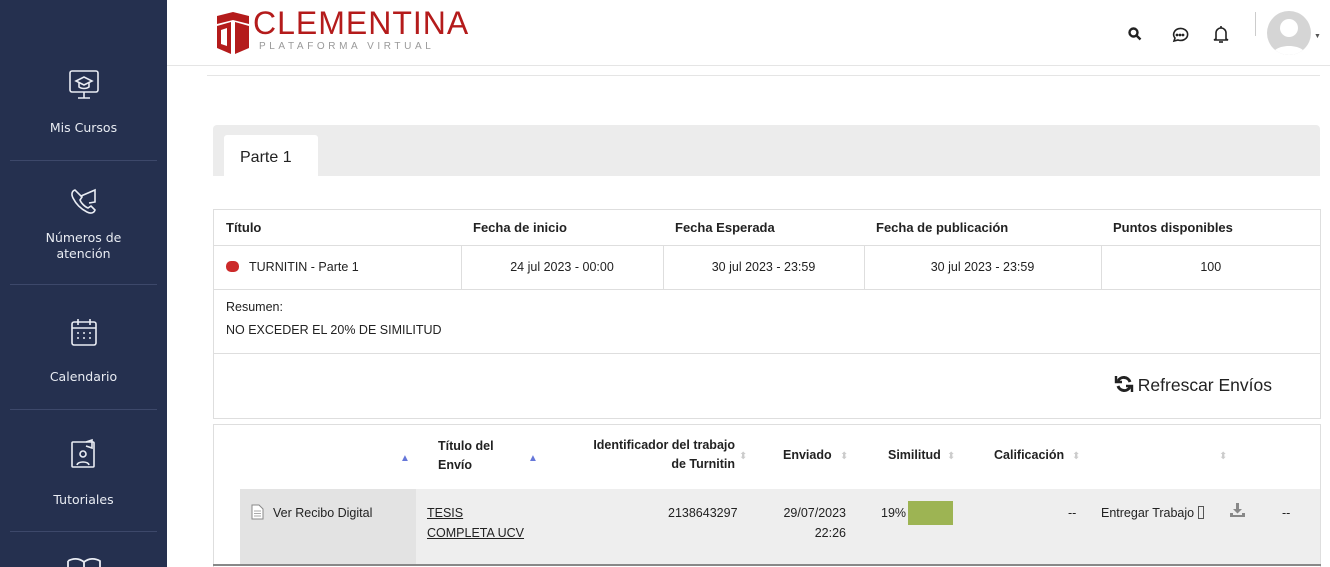  What do you see at coordinates (83, 499) in the screenshot?
I see `sidebar-item-label: Tutoriales` at bounding box center [83, 499].